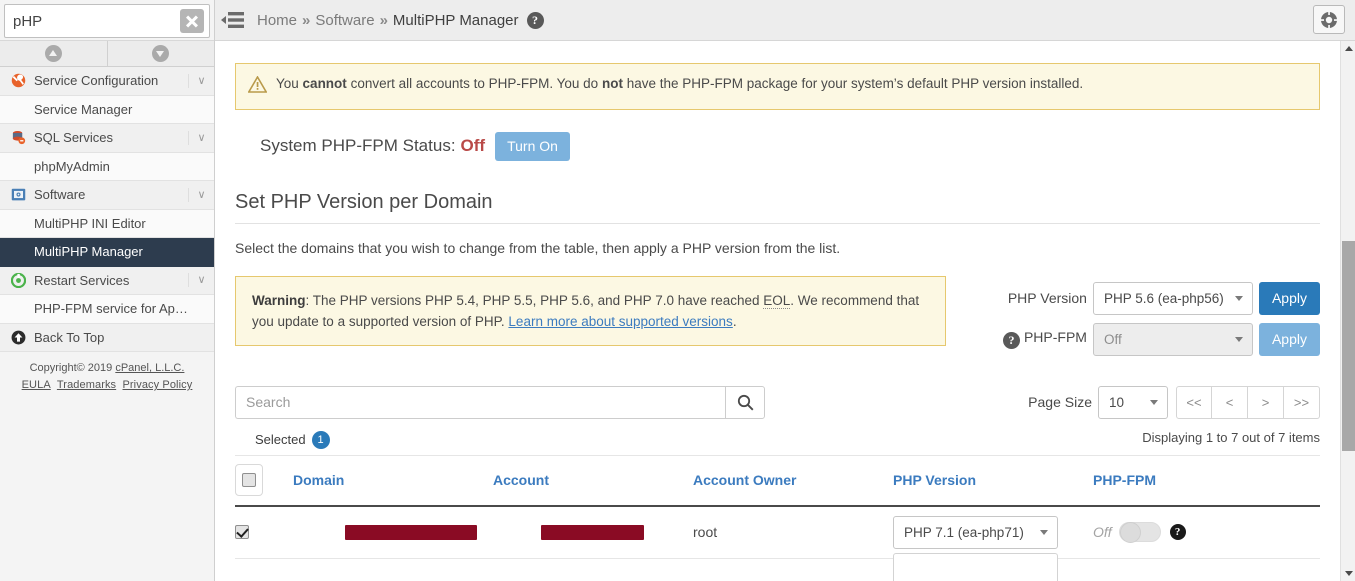 This screenshot has width=1355, height=581. I want to click on privacy-policy-link: Privacy Policy, so click(157, 385).